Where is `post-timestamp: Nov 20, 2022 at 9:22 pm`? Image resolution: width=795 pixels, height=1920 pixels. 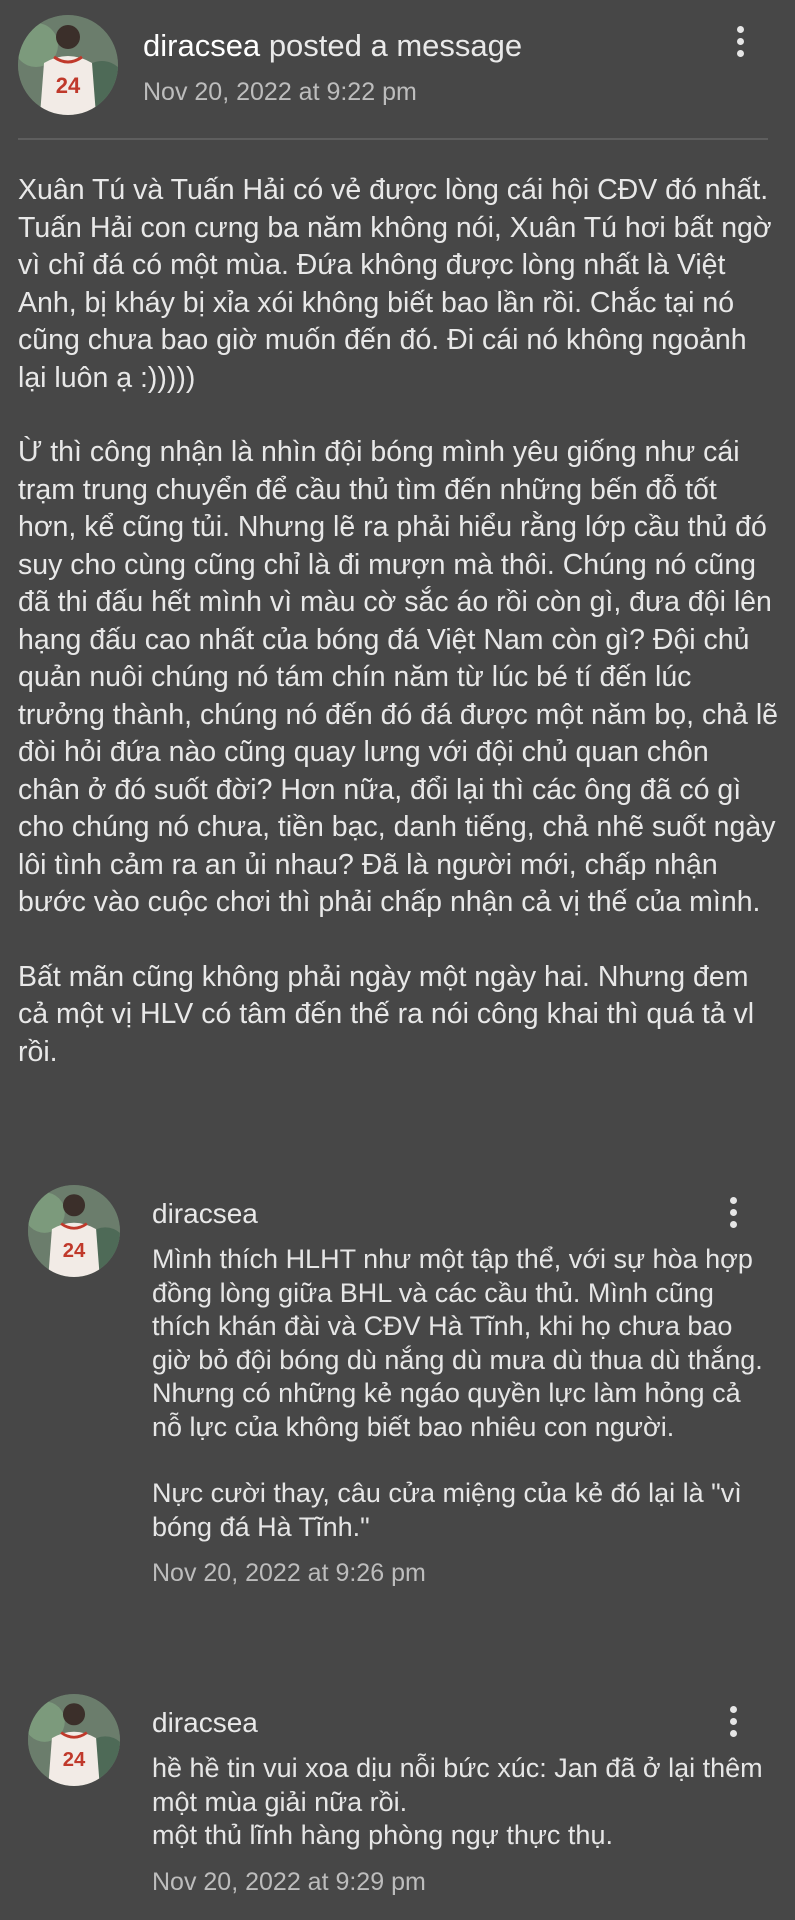 post-timestamp: Nov 20, 2022 at 9:22 pm is located at coordinates (280, 92).